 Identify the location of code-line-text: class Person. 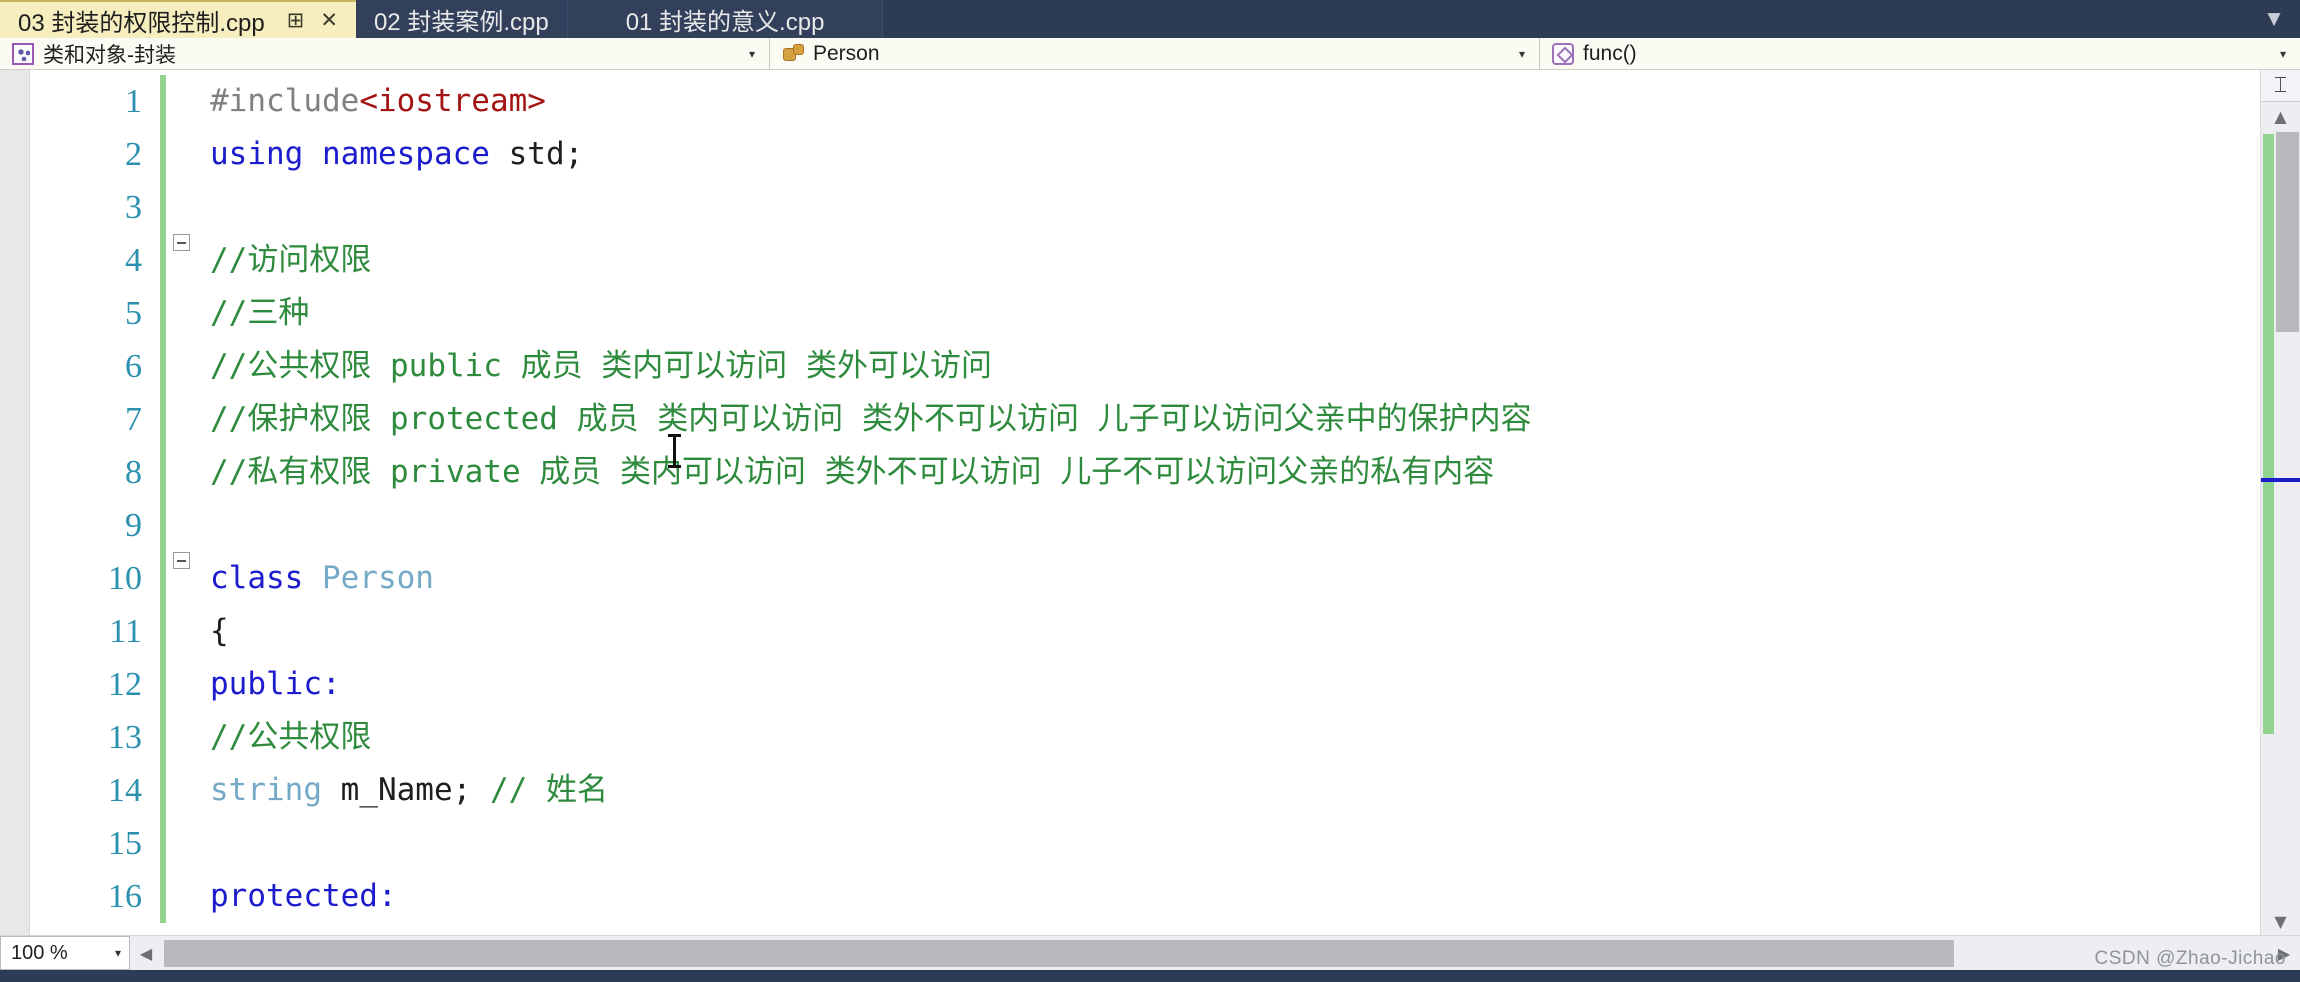
(1248, 578).